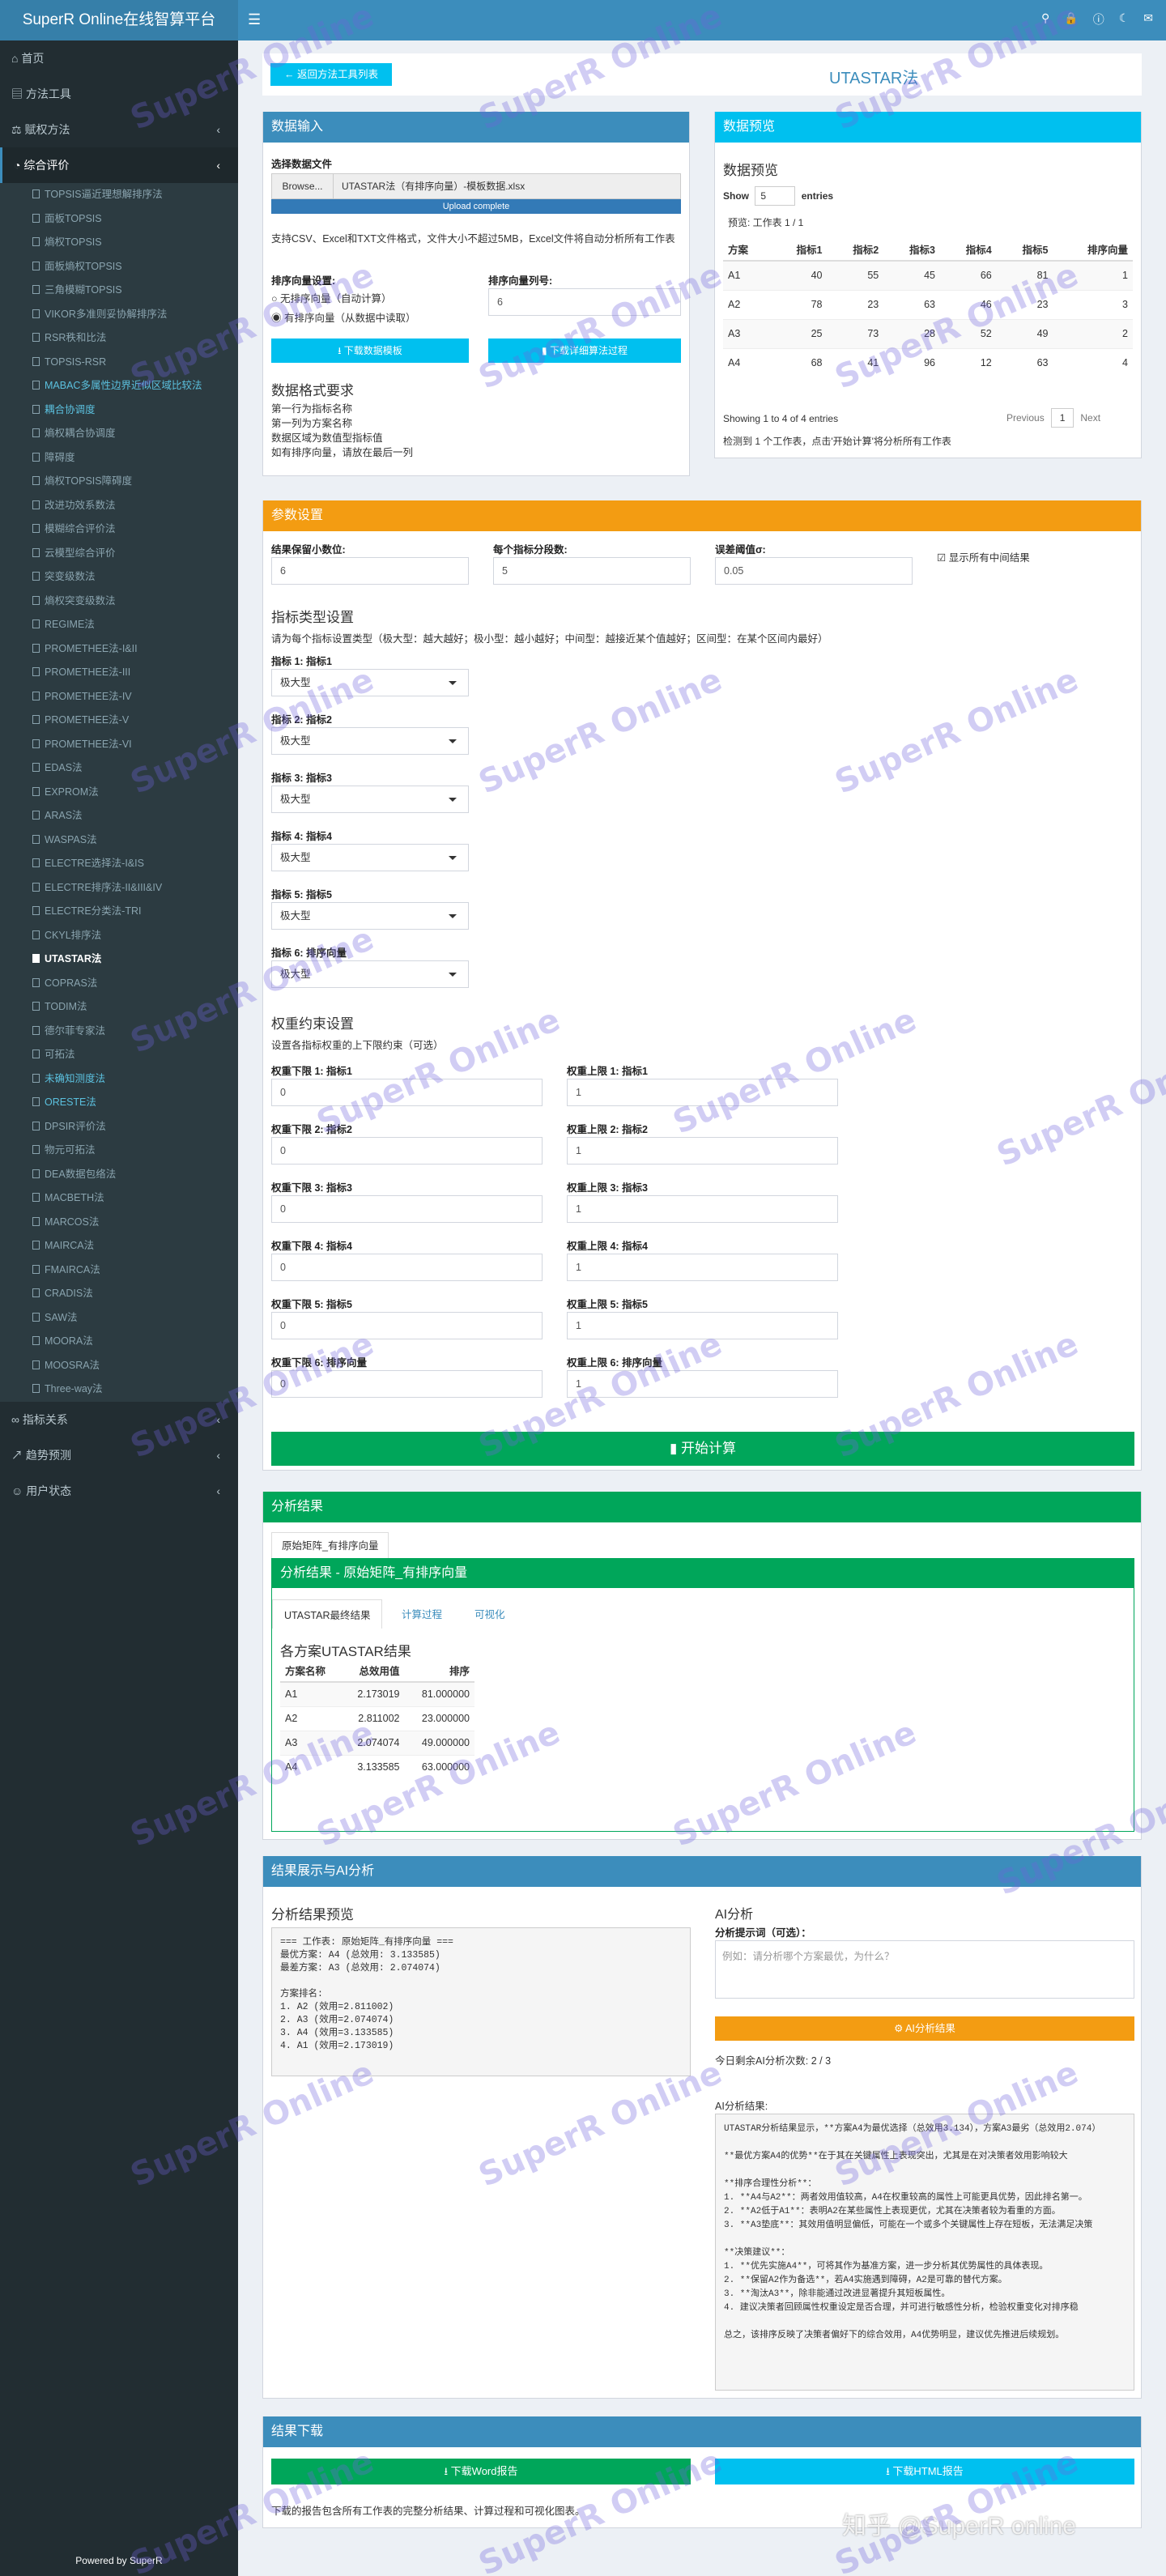 The width and height of the screenshot is (1166, 2576). What do you see at coordinates (119, 243) in the screenshot?
I see `sidebar-subitem: 熵权TOPSIS` at bounding box center [119, 243].